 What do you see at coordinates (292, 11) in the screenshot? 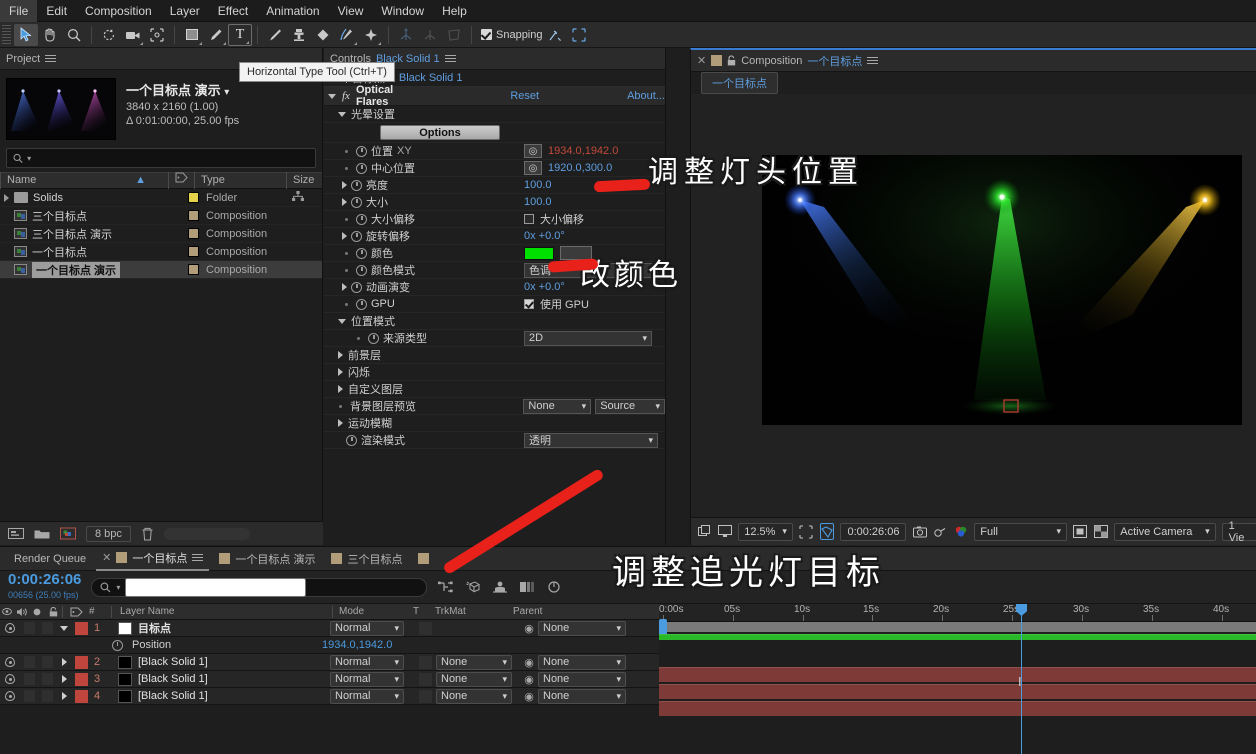
I see `menu-item-animation: Animation` at bounding box center [292, 11].